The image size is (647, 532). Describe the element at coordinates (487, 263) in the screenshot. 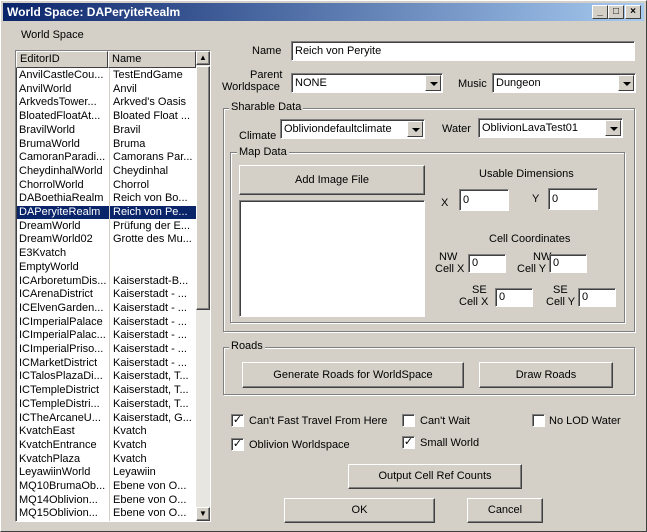

I see `nw-cell-x-input: 0` at that location.